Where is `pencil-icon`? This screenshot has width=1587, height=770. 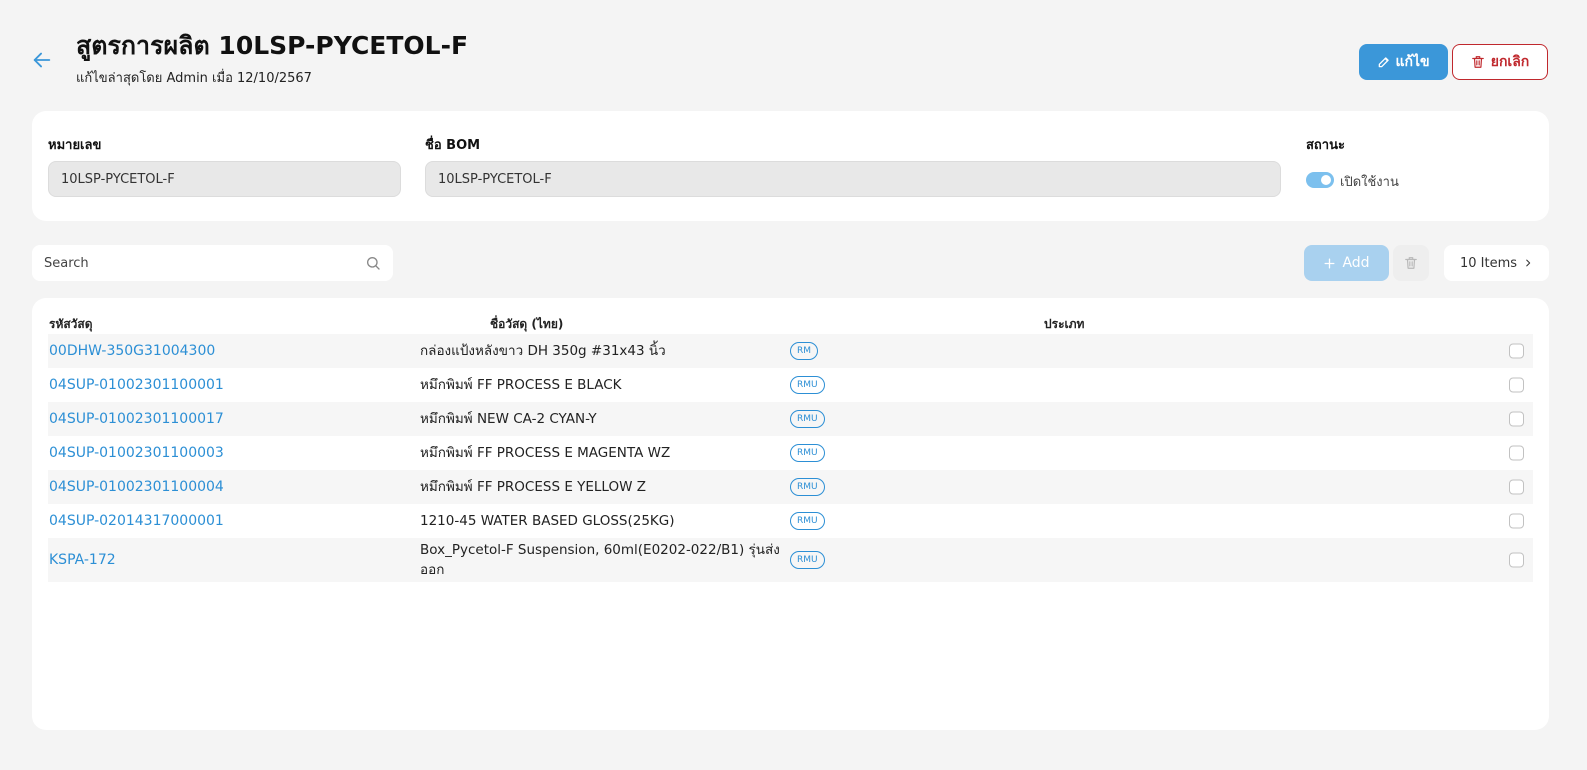
pencil-icon is located at coordinates (1384, 62).